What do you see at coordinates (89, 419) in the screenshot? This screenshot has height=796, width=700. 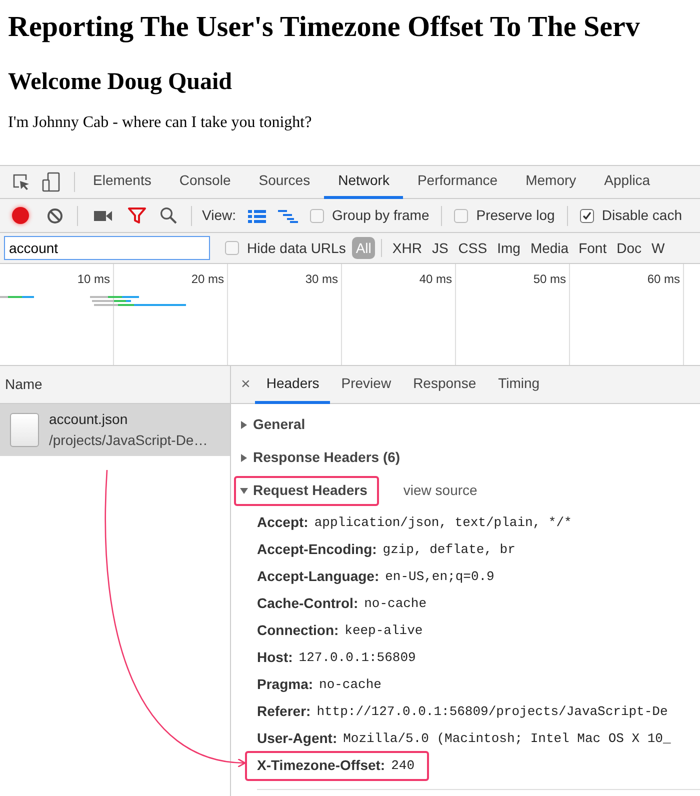 I see `request-name: account.json` at bounding box center [89, 419].